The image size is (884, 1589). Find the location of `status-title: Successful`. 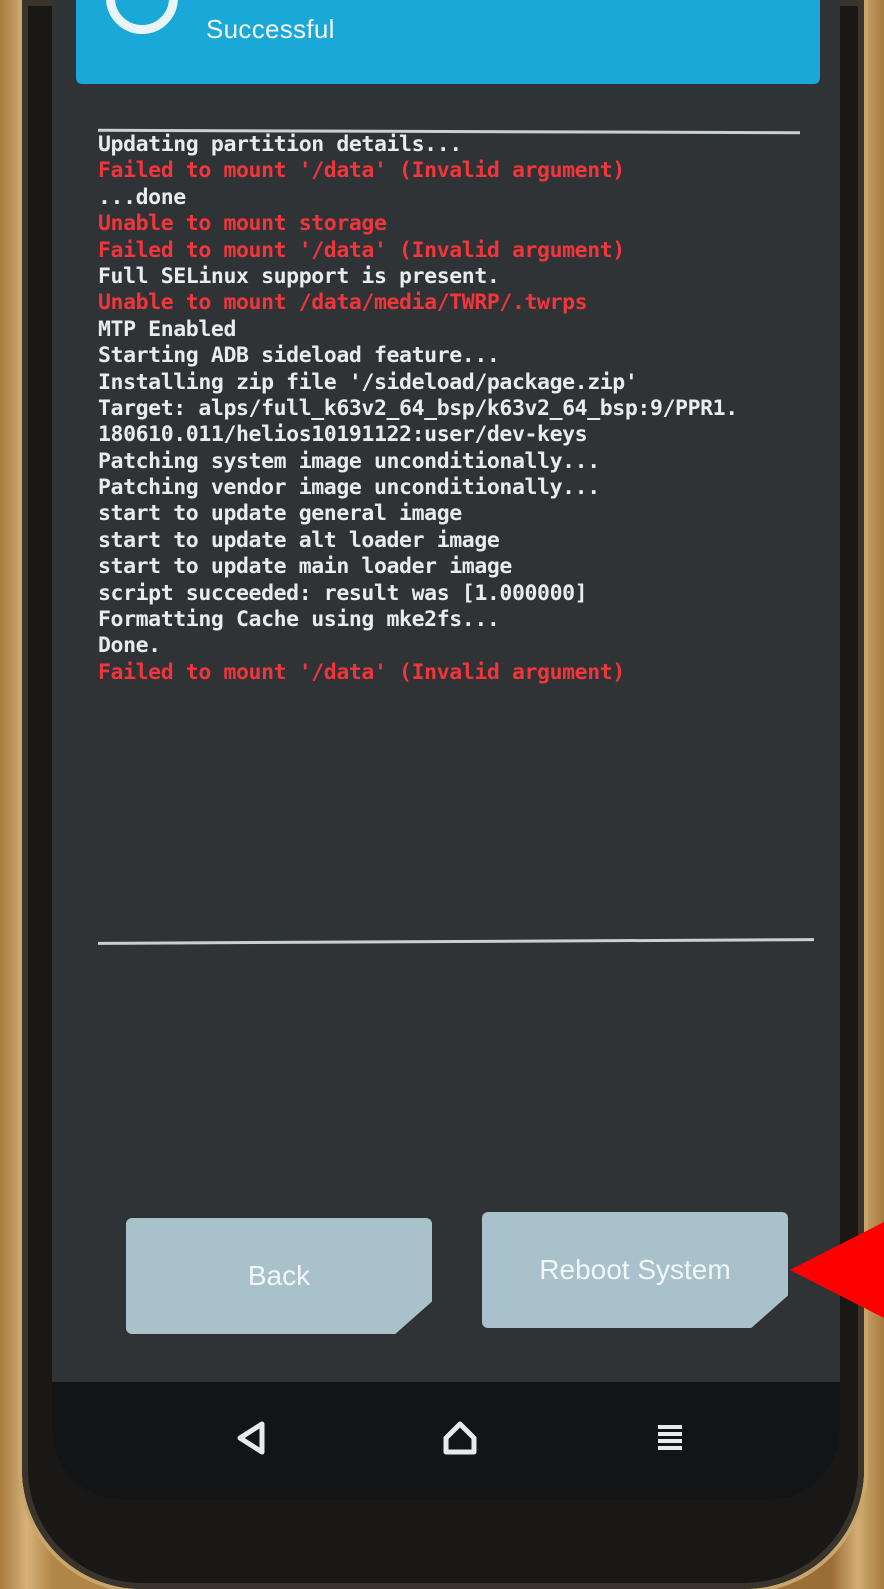

status-title: Successful is located at coordinates (270, 29).